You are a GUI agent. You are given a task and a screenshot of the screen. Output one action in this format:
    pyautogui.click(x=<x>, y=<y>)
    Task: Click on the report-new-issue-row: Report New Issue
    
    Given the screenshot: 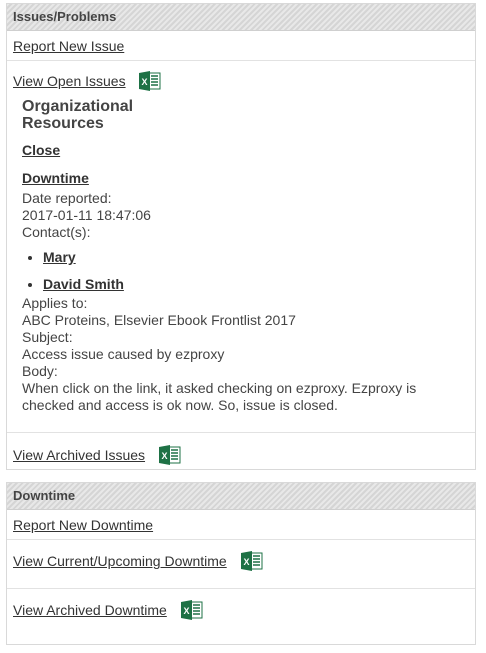 What is the action you would take?
    pyautogui.click(x=241, y=46)
    